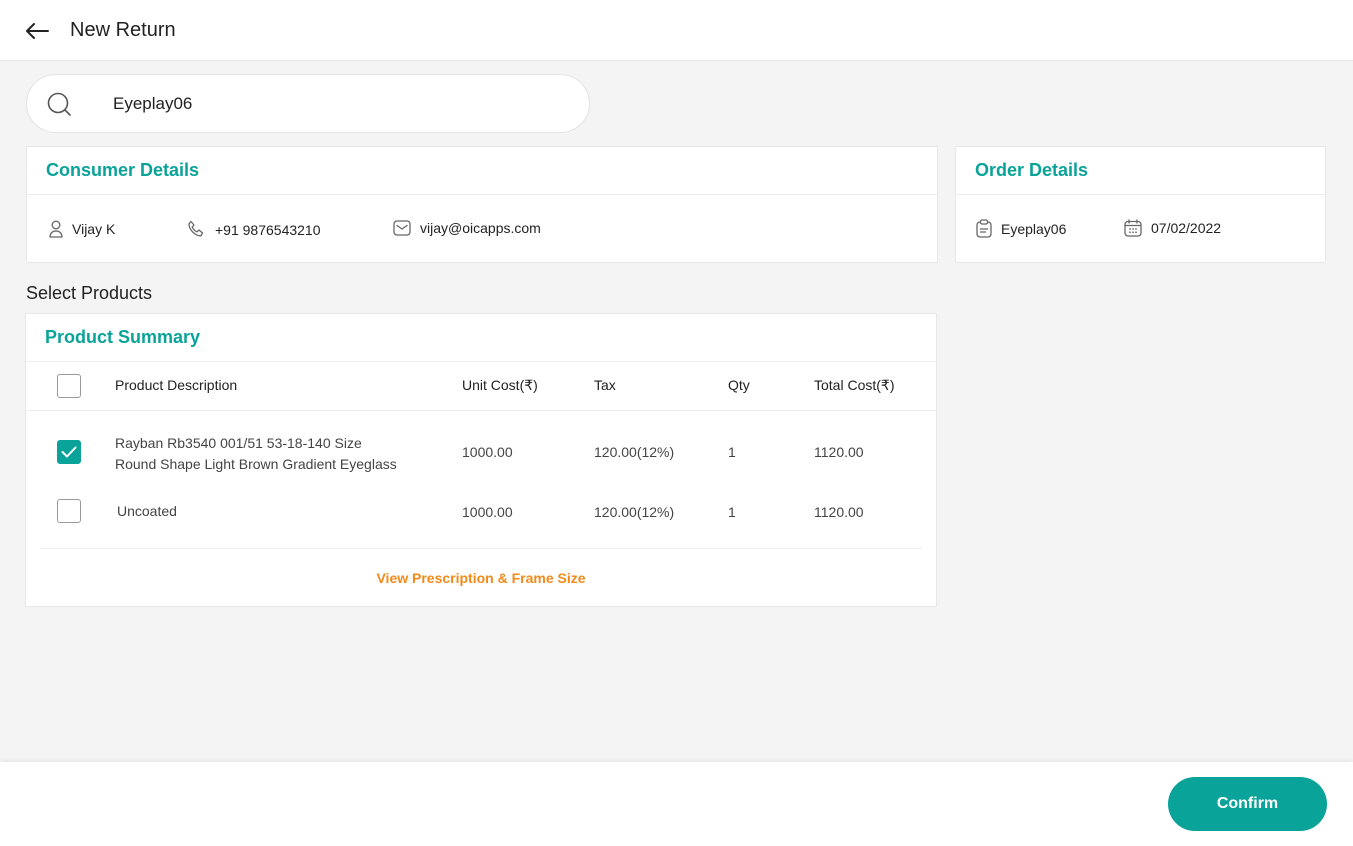  I want to click on confirm-button: Confirm, so click(1247, 804).